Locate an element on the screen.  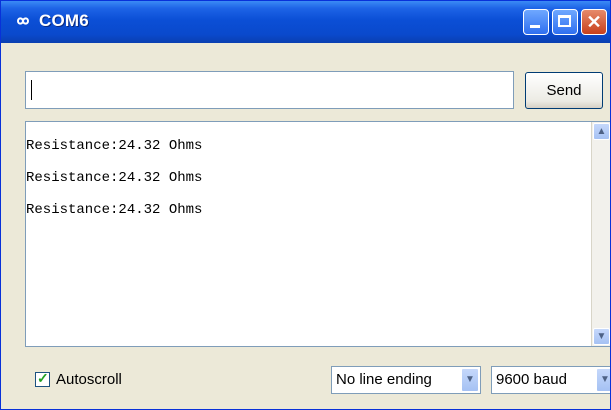
maximize-button is located at coordinates (565, 22).